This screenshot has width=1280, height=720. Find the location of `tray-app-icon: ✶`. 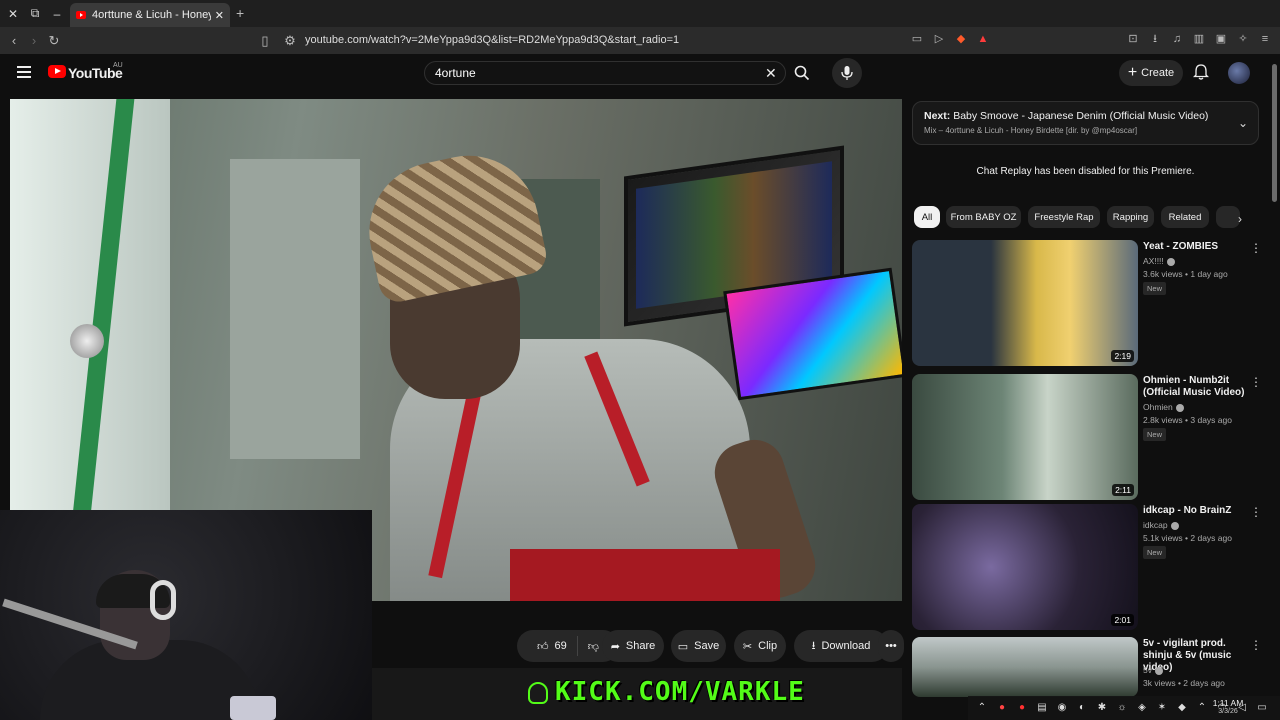

tray-app-icon: ✶ is located at coordinates (1162, 708).